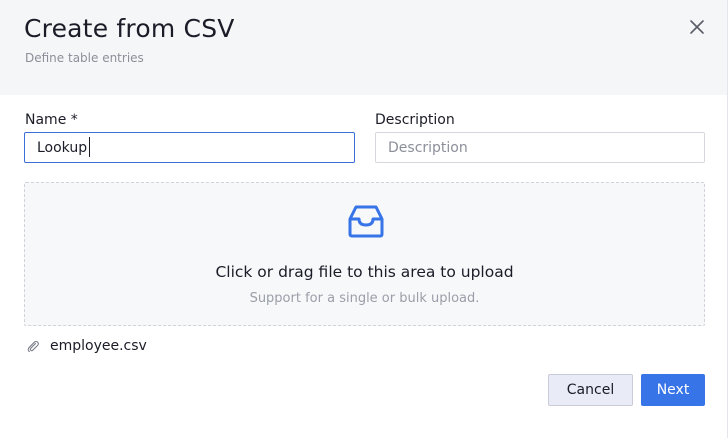 This screenshot has width=728, height=438. Describe the element at coordinates (415, 120) in the screenshot. I see `description-label: Description` at that location.